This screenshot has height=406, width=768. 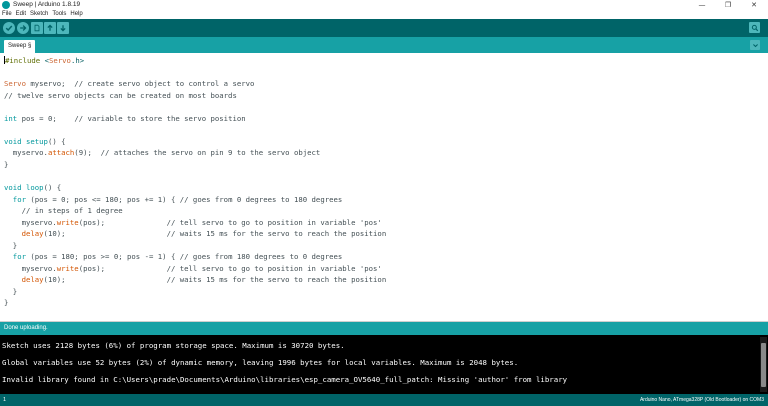 I want to click on save-sketch-button, so click(x=63, y=28).